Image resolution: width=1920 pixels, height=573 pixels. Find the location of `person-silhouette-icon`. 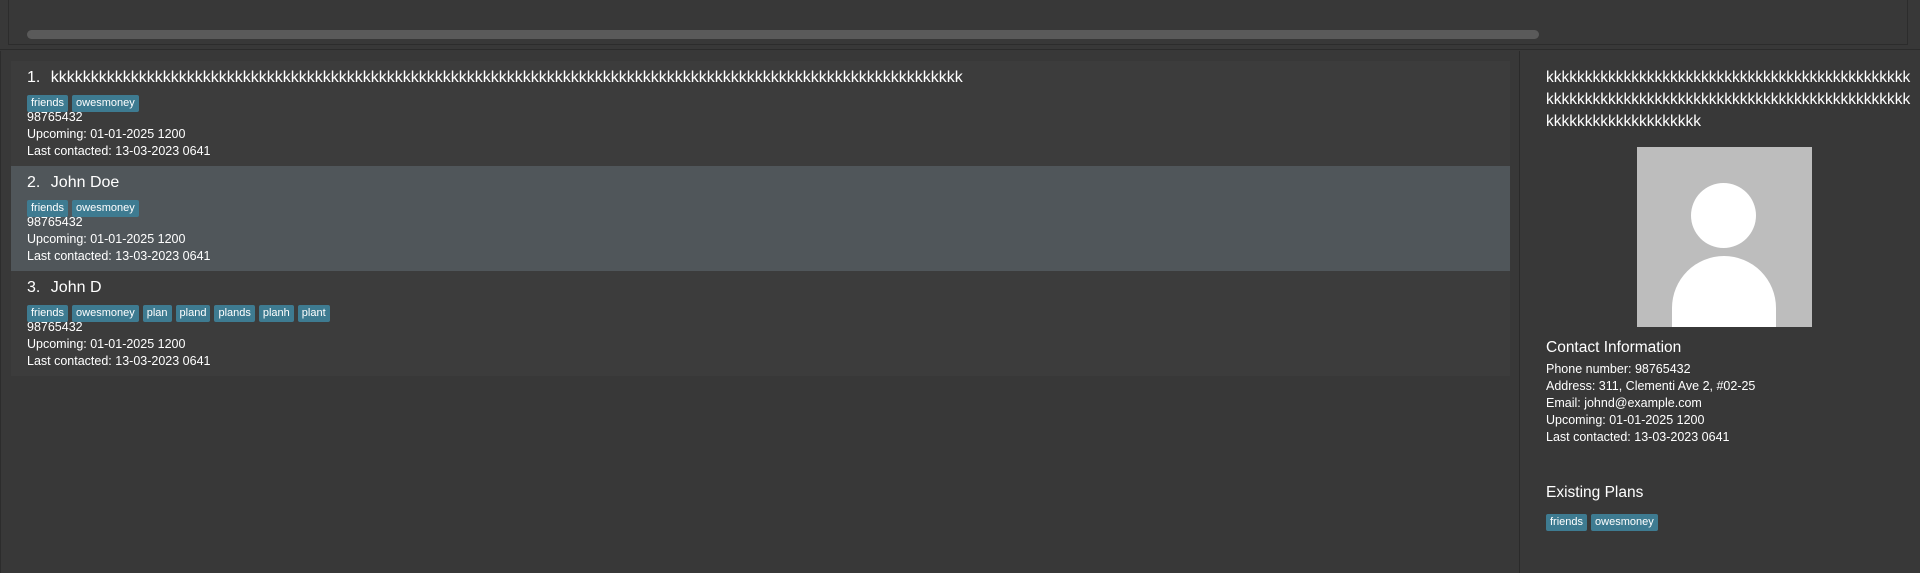

person-silhouette-icon is located at coordinates (1724, 237).